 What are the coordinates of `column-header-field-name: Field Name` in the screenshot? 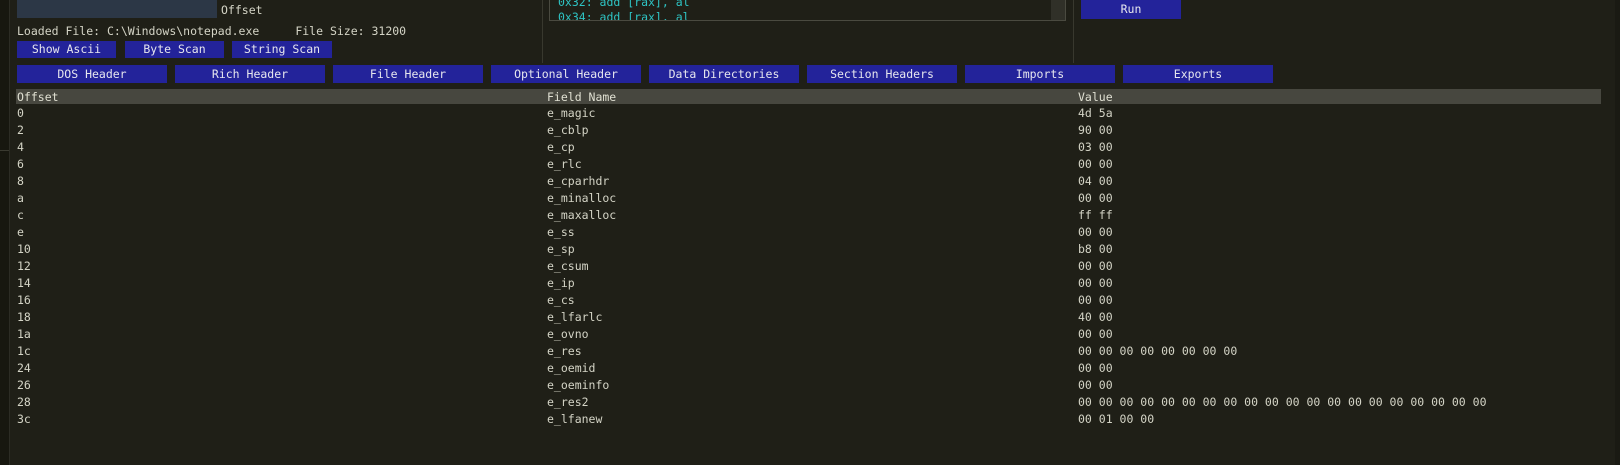 It's located at (581, 97).